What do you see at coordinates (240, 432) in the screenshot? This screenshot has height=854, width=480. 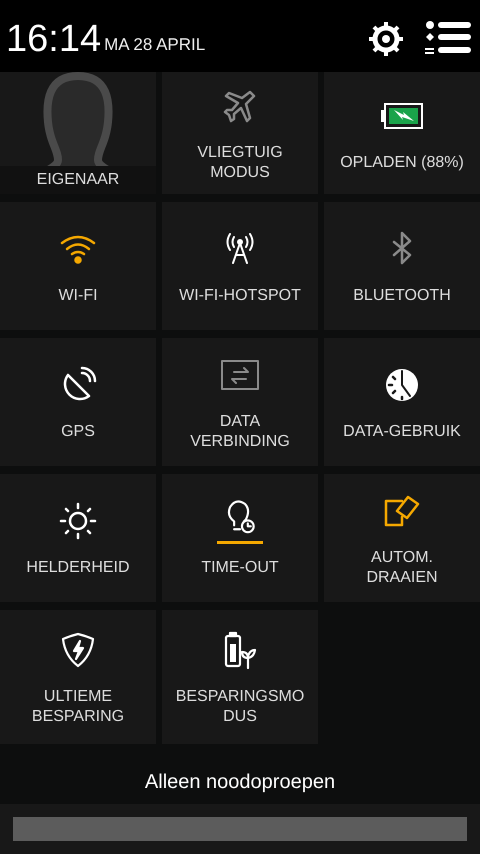 I see `tile-label: DATA VERBINDING` at bounding box center [240, 432].